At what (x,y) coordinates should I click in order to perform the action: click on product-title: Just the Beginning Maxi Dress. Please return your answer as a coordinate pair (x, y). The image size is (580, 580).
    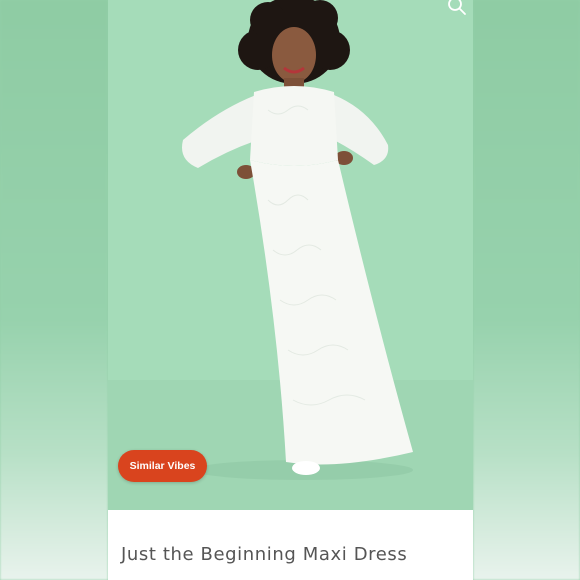
    Looking at the image, I should click on (264, 554).